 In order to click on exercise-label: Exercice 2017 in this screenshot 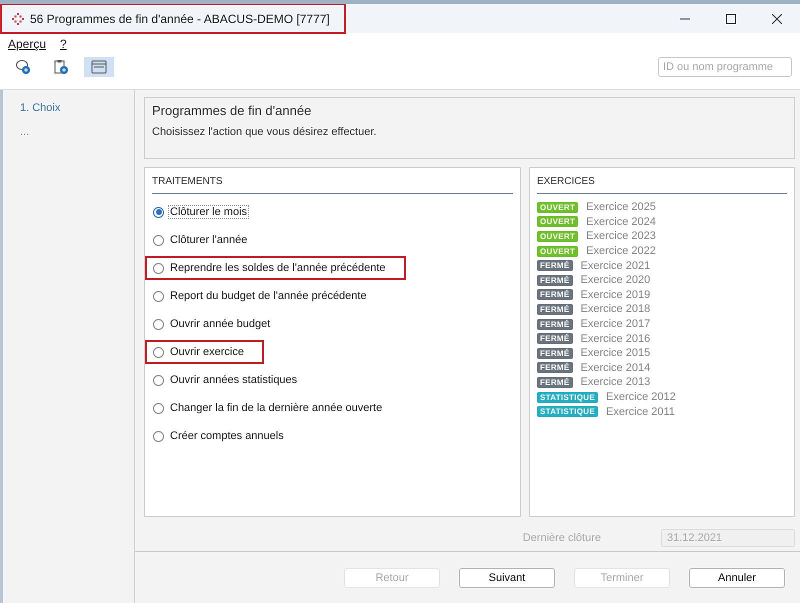, I will do `click(615, 324)`.